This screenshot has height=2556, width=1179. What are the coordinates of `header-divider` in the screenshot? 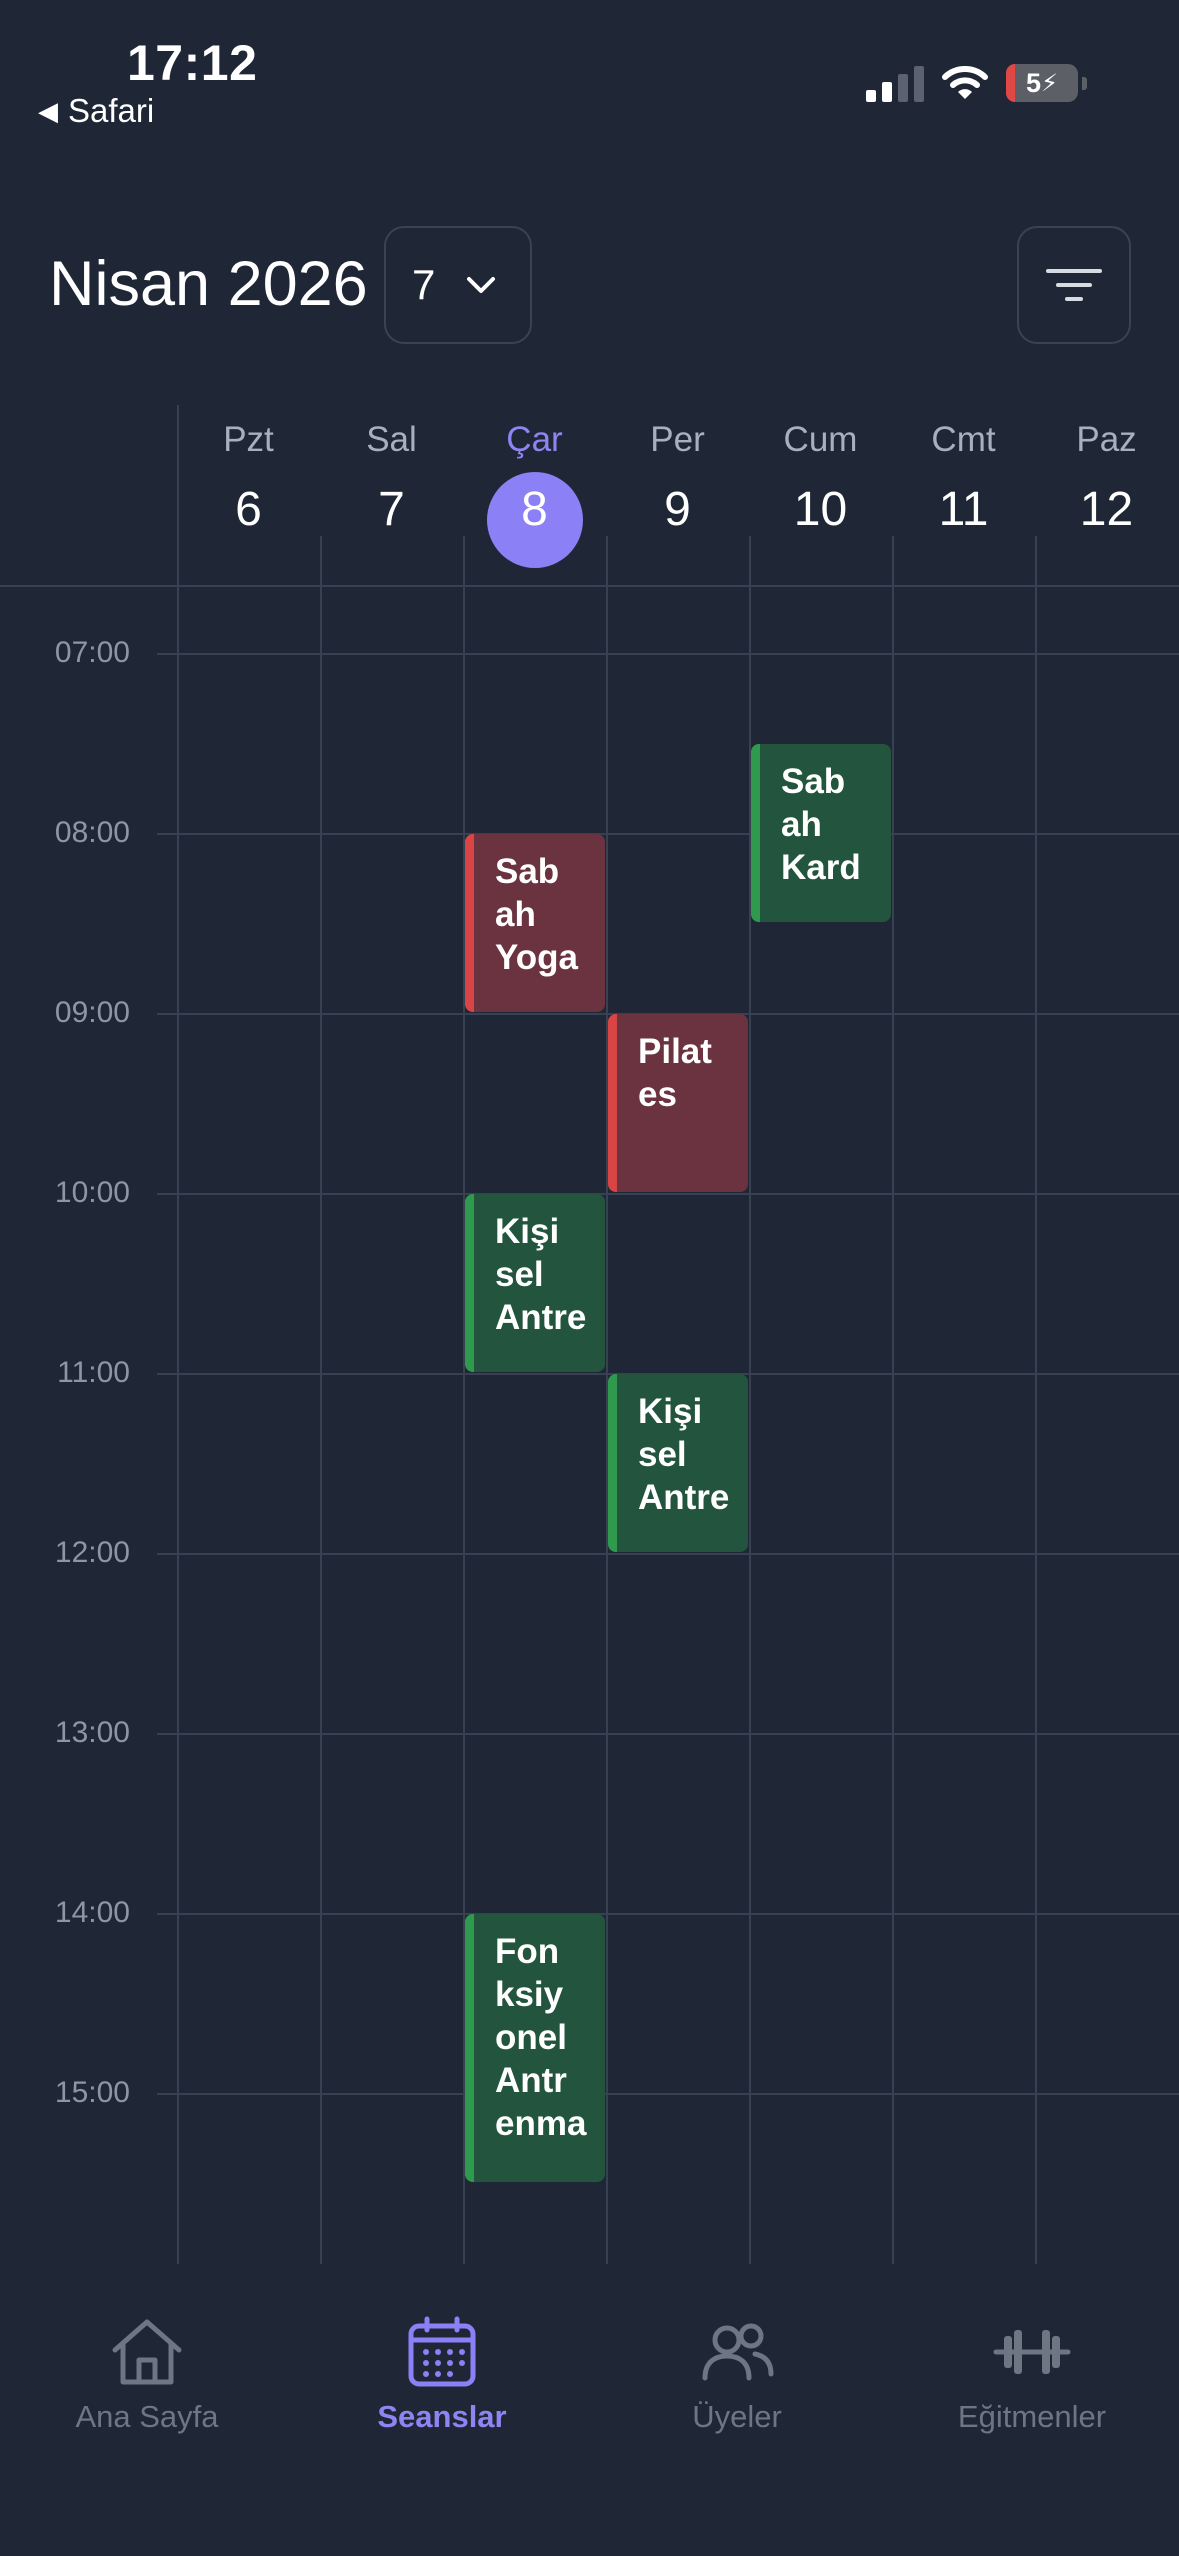 It's located at (589, 586).